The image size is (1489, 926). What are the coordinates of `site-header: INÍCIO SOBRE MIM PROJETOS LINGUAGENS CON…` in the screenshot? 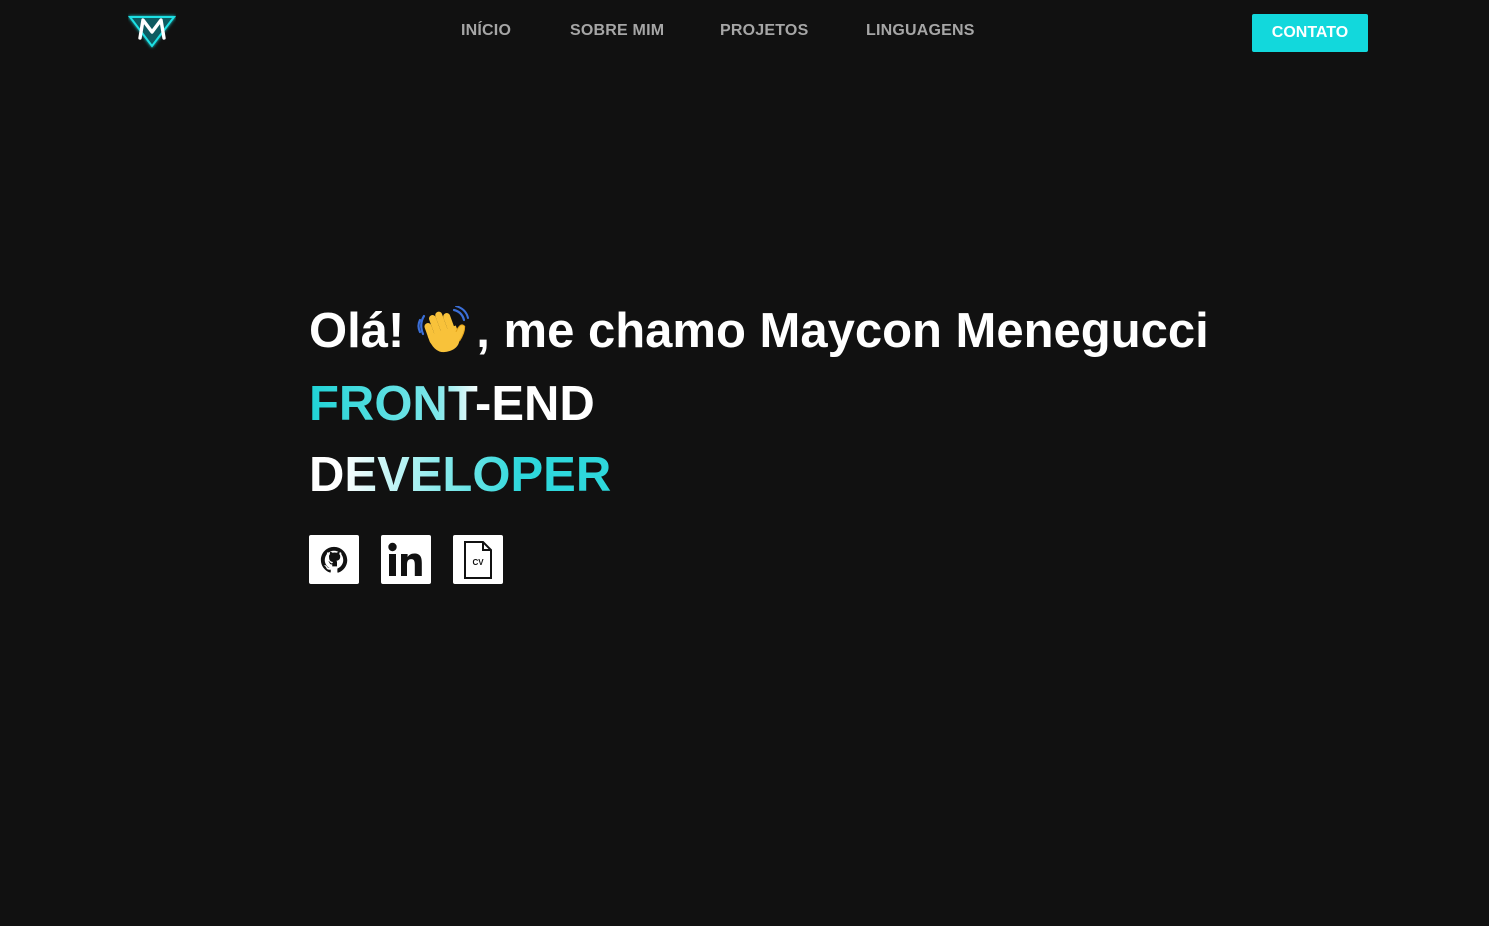 It's located at (744, 32).